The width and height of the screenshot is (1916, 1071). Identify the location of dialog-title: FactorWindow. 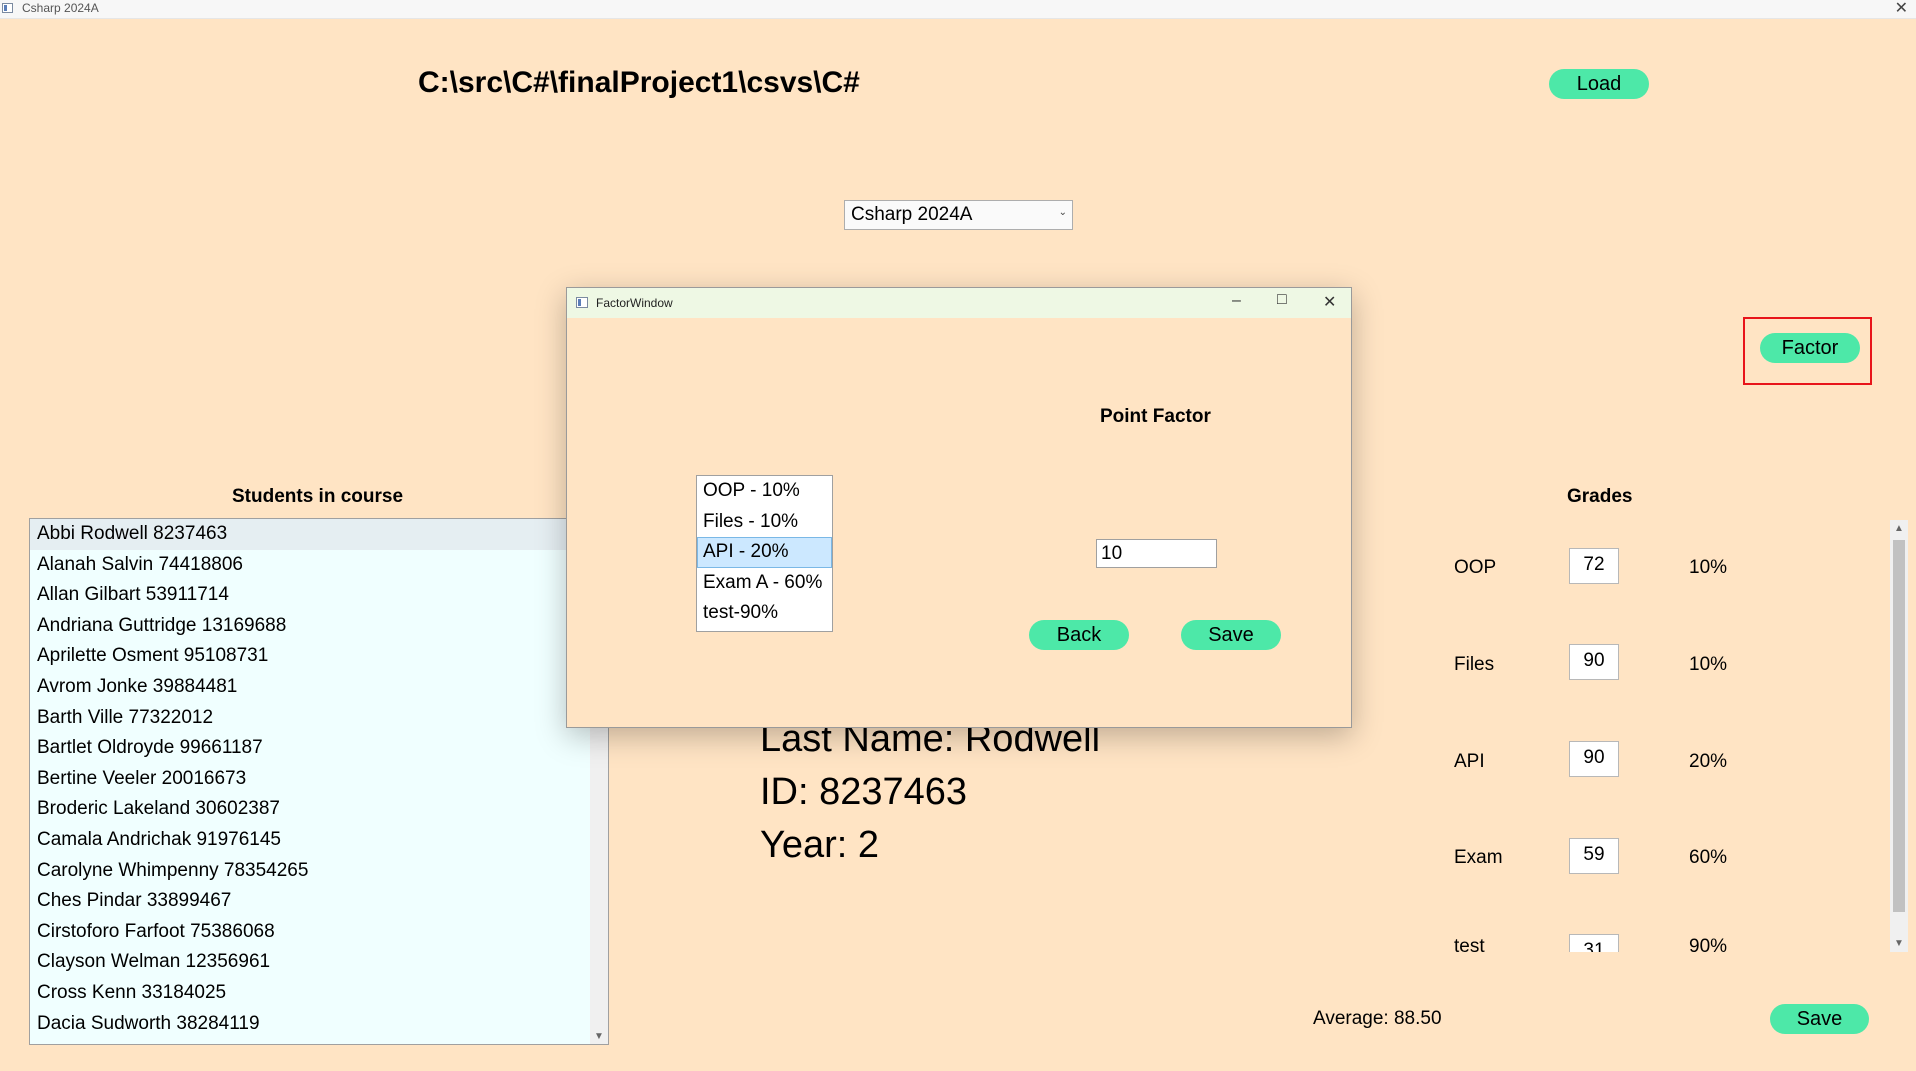
(634, 303).